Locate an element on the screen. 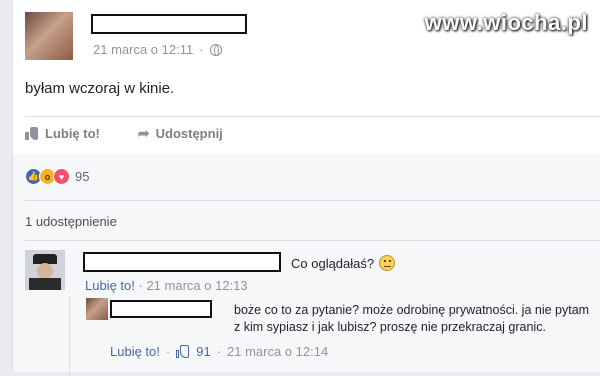  post-actions: Lubię to! ➦ Udostępnij is located at coordinates (124, 133).